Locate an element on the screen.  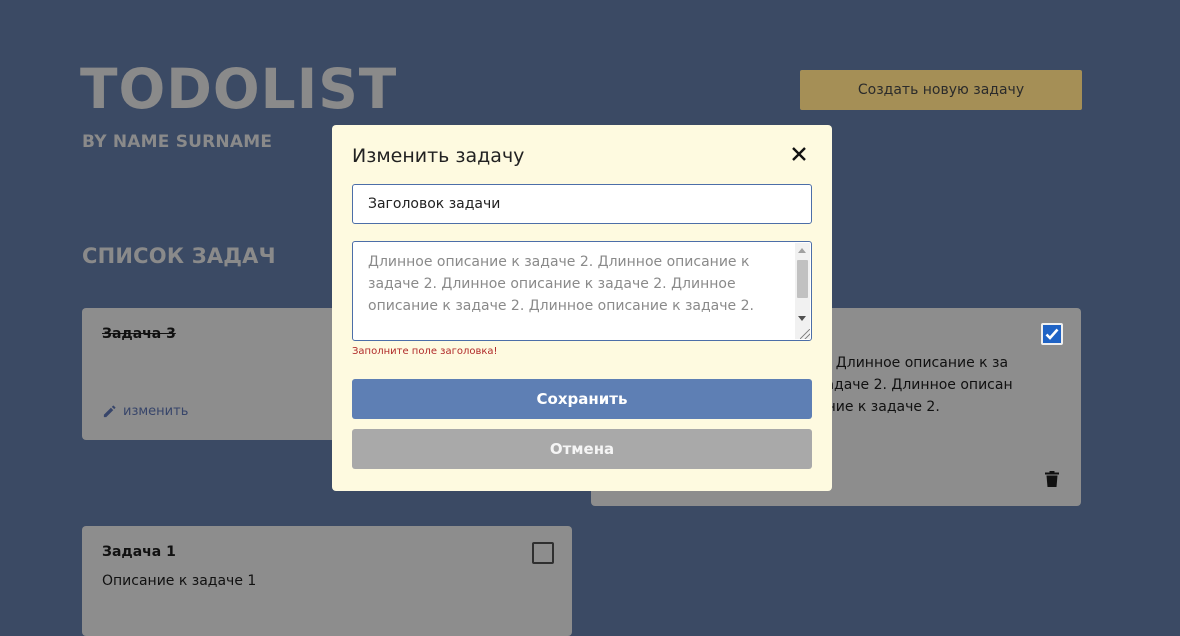
resize-grip is located at coordinates (805, 334).